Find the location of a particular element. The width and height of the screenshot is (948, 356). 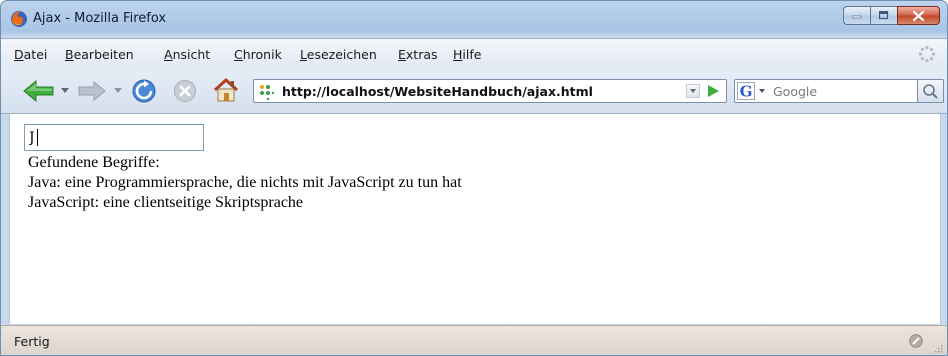

menu-hilfe: Hilfe is located at coordinates (467, 54).